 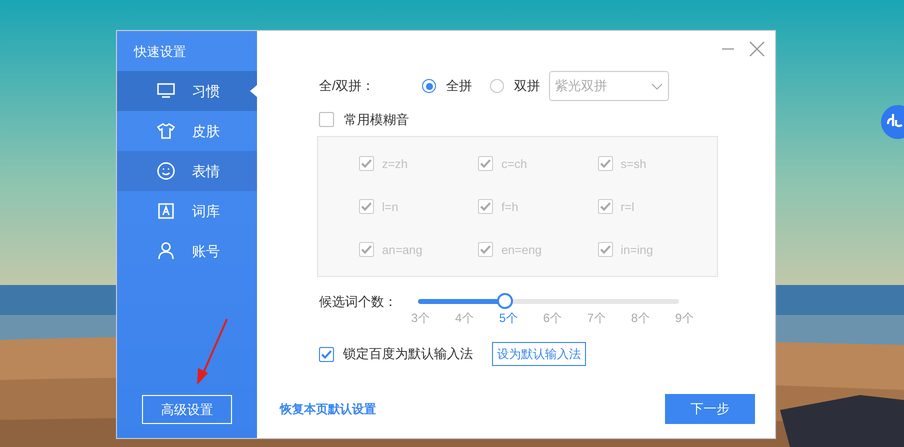 I want to click on tick-label: 8个, so click(x=640, y=318).